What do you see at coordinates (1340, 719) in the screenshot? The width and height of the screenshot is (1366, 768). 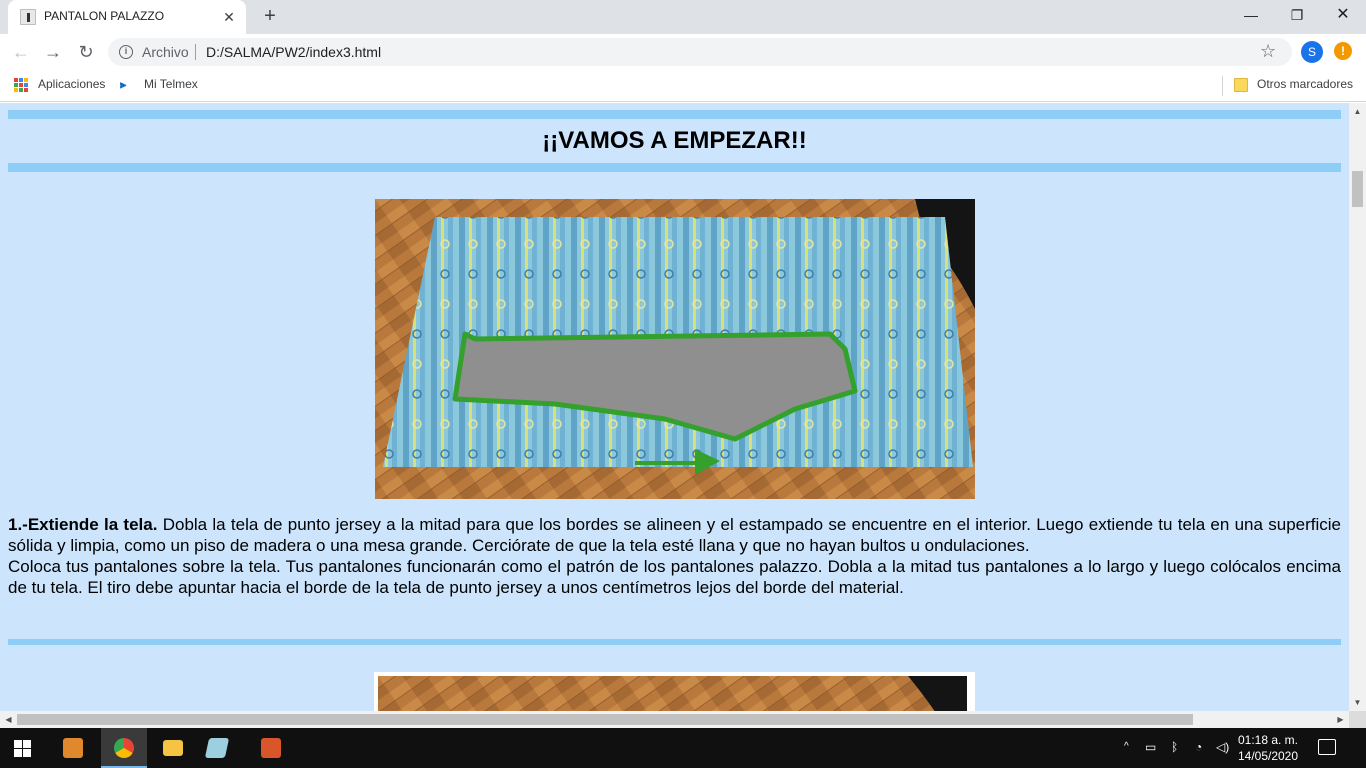 I see `scroll-right-arrow-icon: ▶` at bounding box center [1340, 719].